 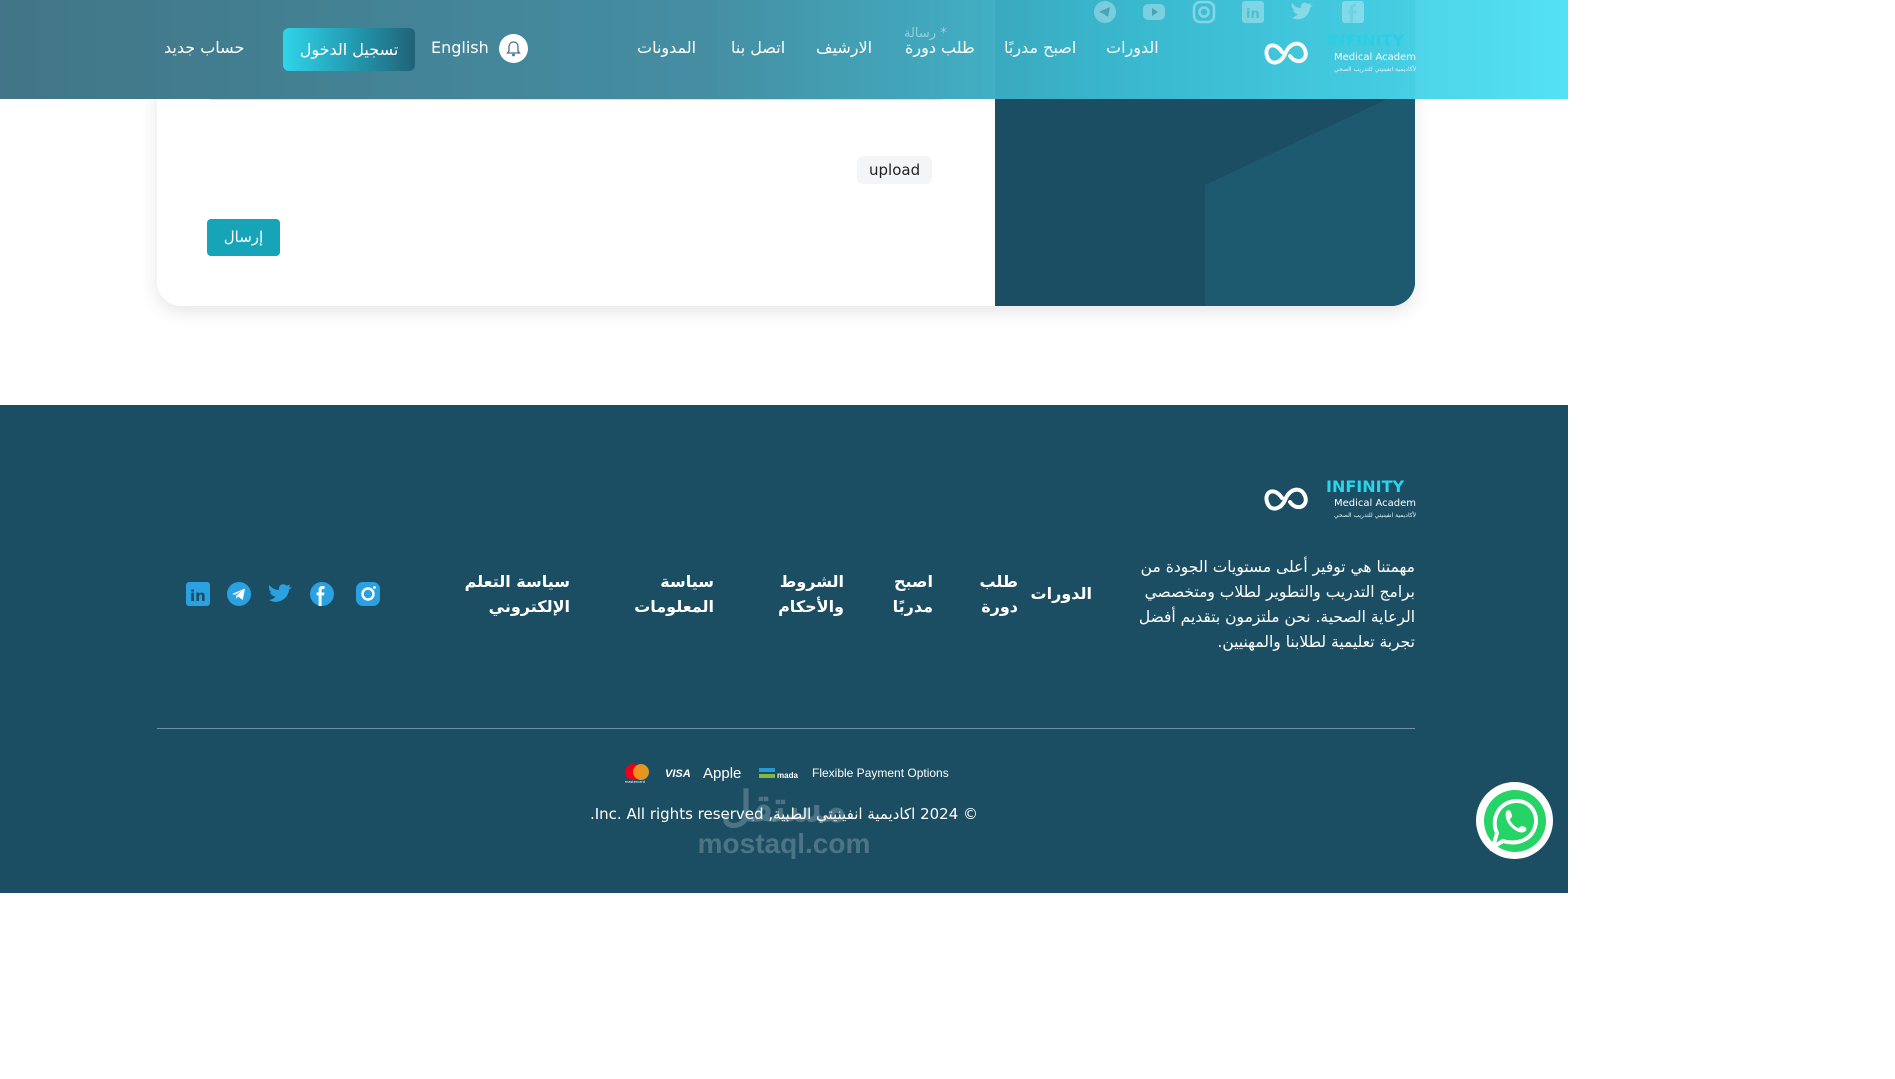 What do you see at coordinates (460, 47) in the screenshot?
I see `language-switch: English` at bounding box center [460, 47].